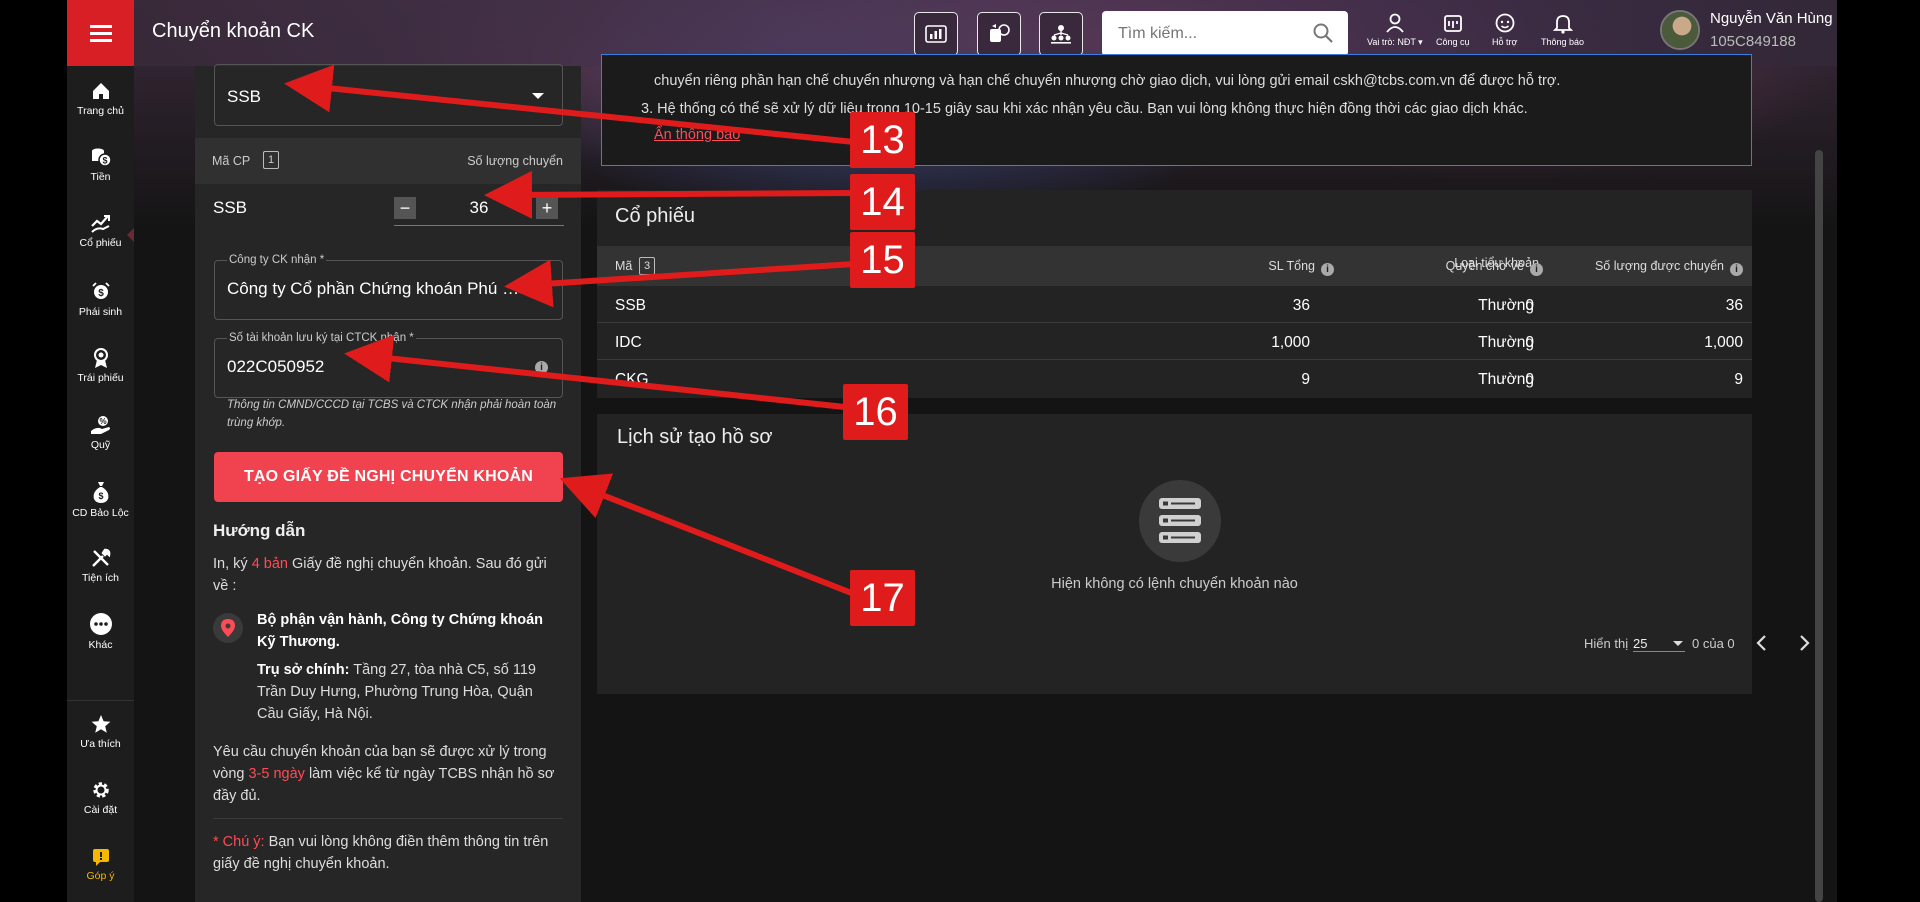 This screenshot has height=902, width=1920. What do you see at coordinates (875, 412) in the screenshot?
I see `callout-16: 16` at bounding box center [875, 412].